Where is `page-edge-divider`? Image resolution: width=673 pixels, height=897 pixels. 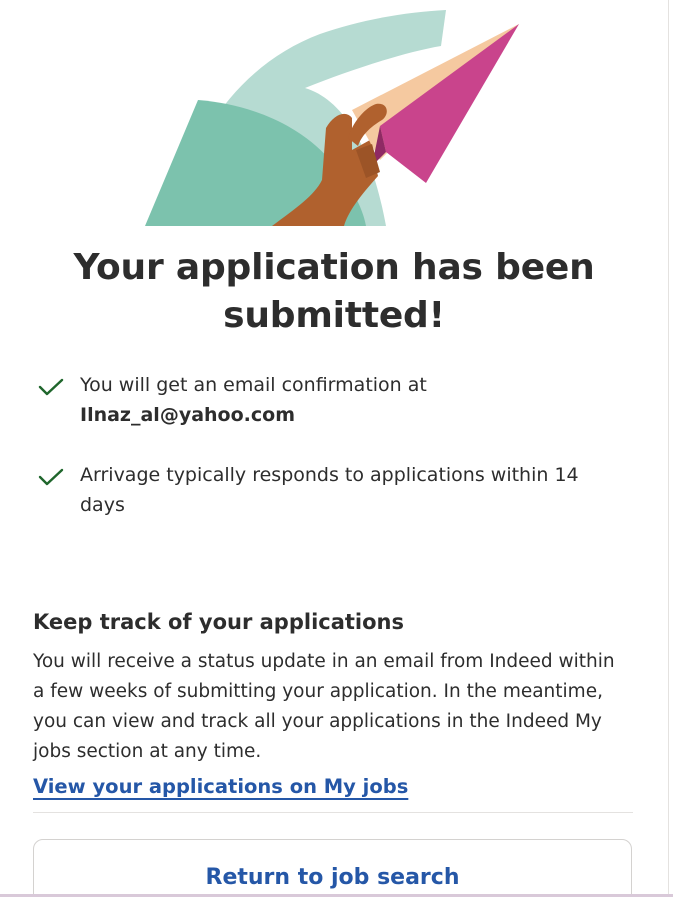
page-edge-divider is located at coordinates (668, 448).